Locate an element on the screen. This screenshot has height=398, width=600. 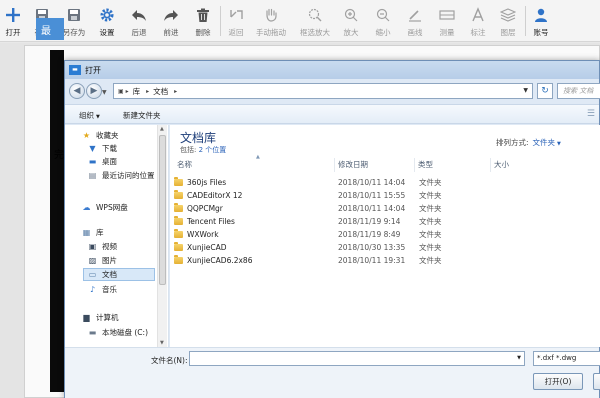
zoom-out-button: 缩小 is located at coordinates (383, 21).